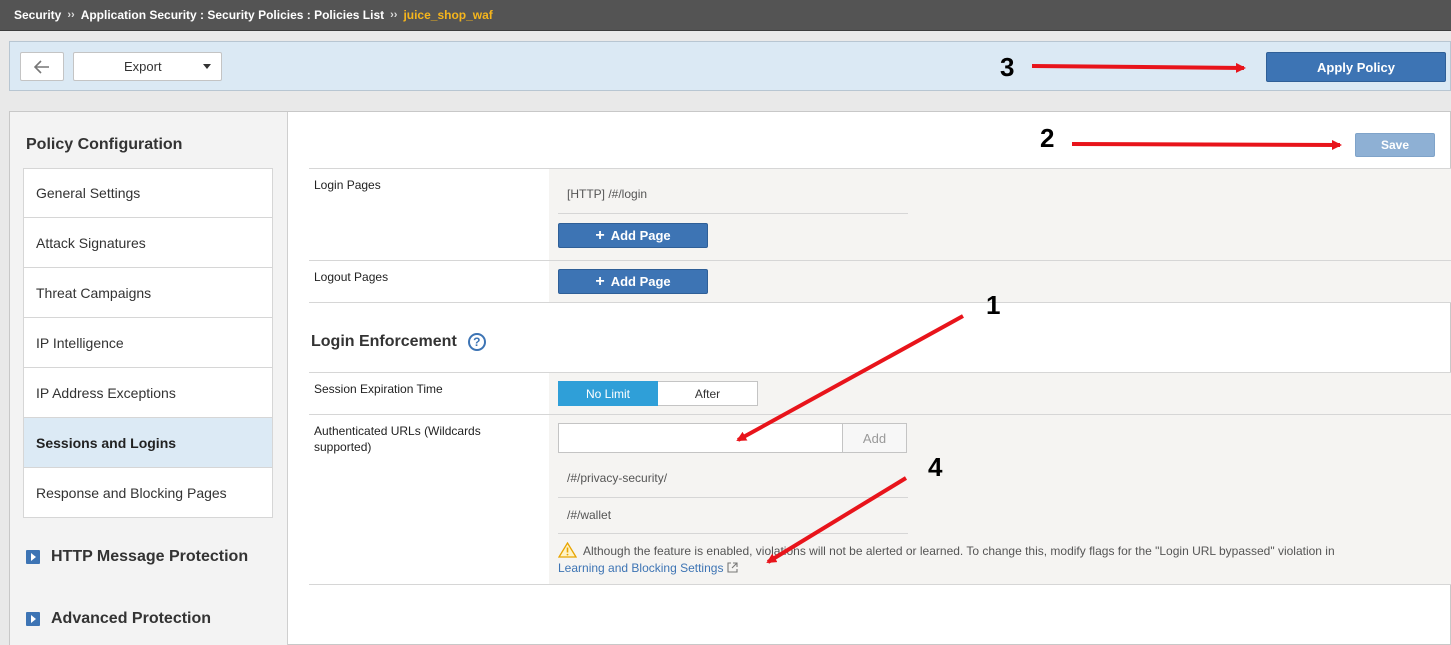 This screenshot has width=1451, height=645. Describe the element at coordinates (608, 393) in the screenshot. I see `option-no-limit: No Limit` at that location.